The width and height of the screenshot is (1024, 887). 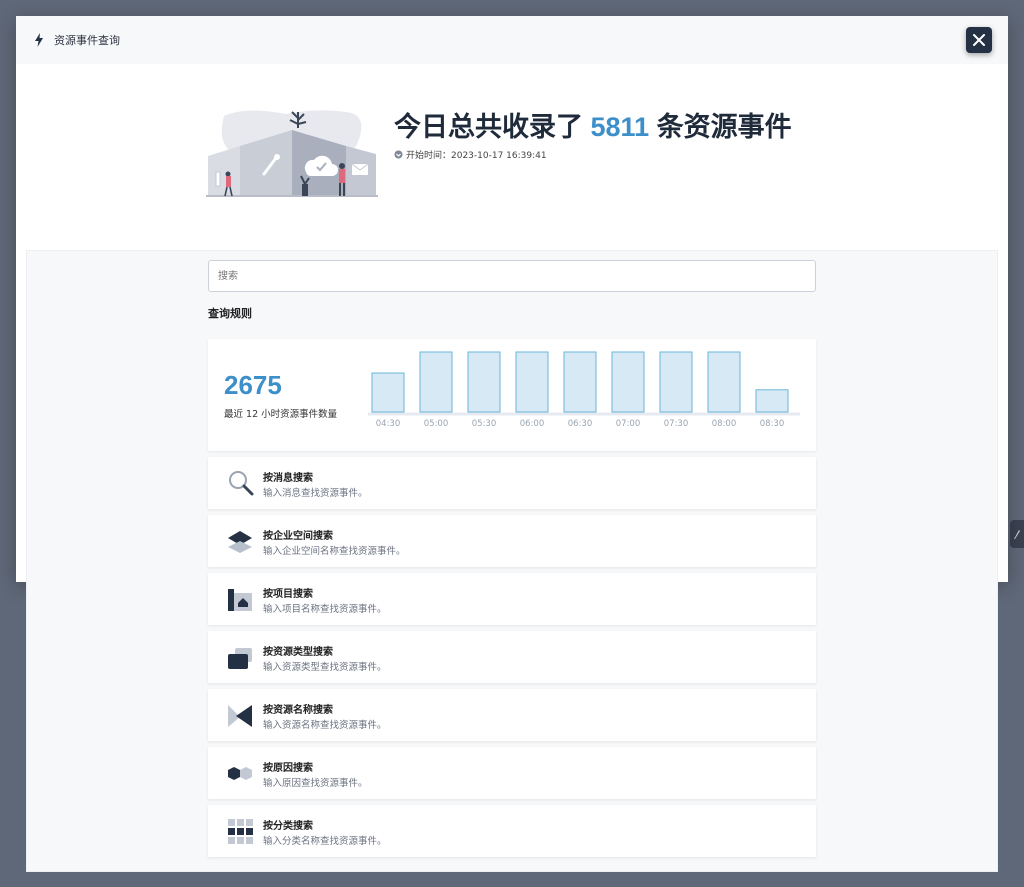 I want to click on start-time: 开始时间：2023-10-17 16:39:41, so click(x=476, y=156).